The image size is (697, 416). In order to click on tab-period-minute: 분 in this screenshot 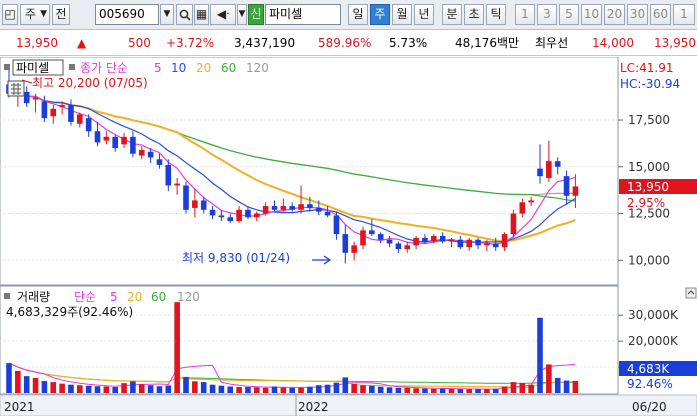, I will do `click(452, 14)`.